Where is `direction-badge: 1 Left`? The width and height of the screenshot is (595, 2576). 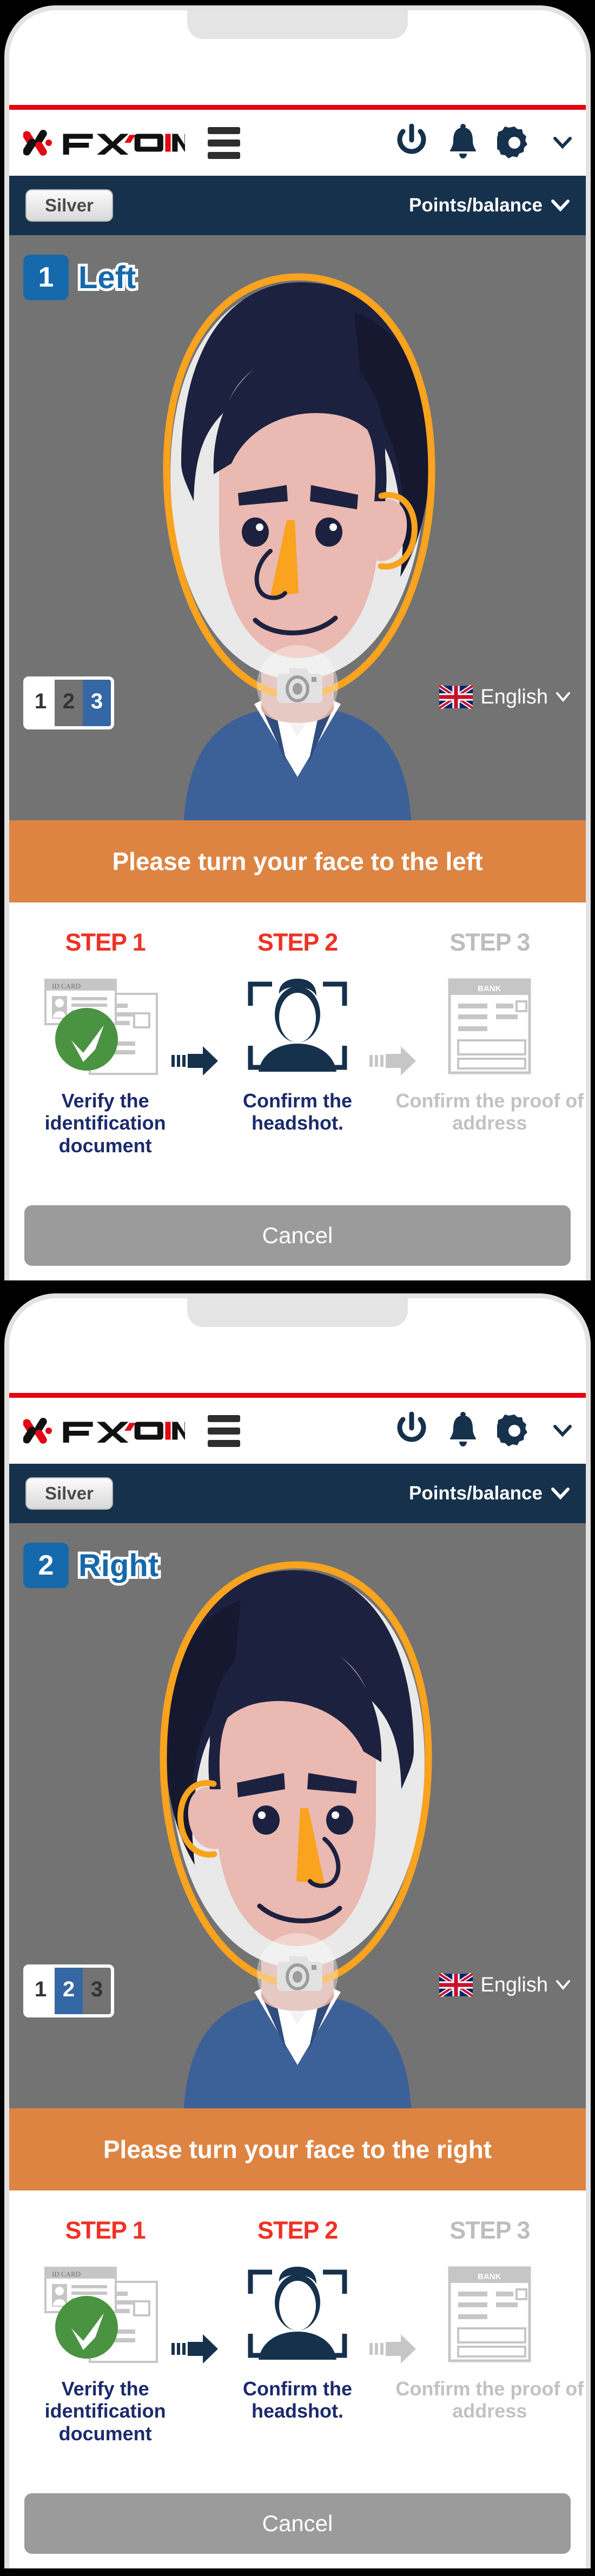
direction-badge: 1 Left is located at coordinates (81, 277).